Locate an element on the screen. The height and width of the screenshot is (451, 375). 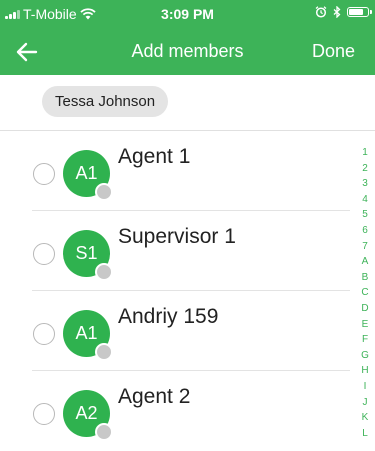
index-letter: 3 is located at coordinates (365, 184).